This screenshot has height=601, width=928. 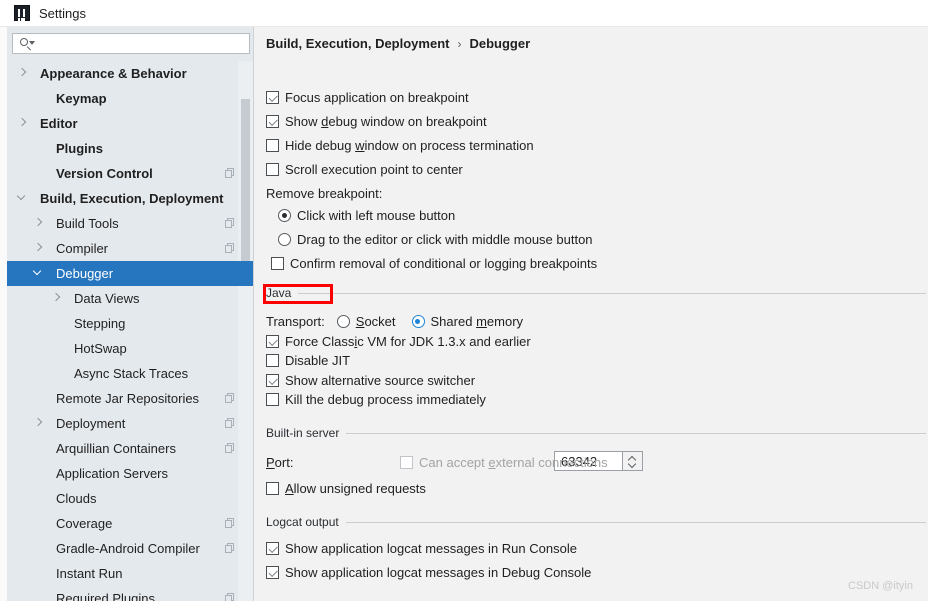 I want to click on sidebar-item-build-execution-deployment: Build, Execution, Deployment, so click(x=130, y=198).